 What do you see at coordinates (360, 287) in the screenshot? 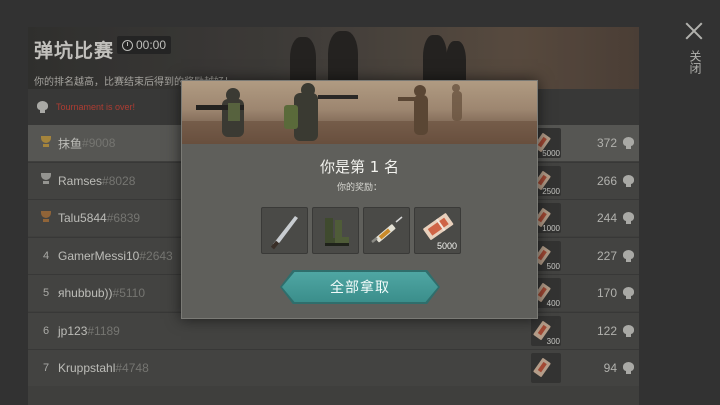
I see `claim-all-button: 全部拿取` at bounding box center [360, 287].